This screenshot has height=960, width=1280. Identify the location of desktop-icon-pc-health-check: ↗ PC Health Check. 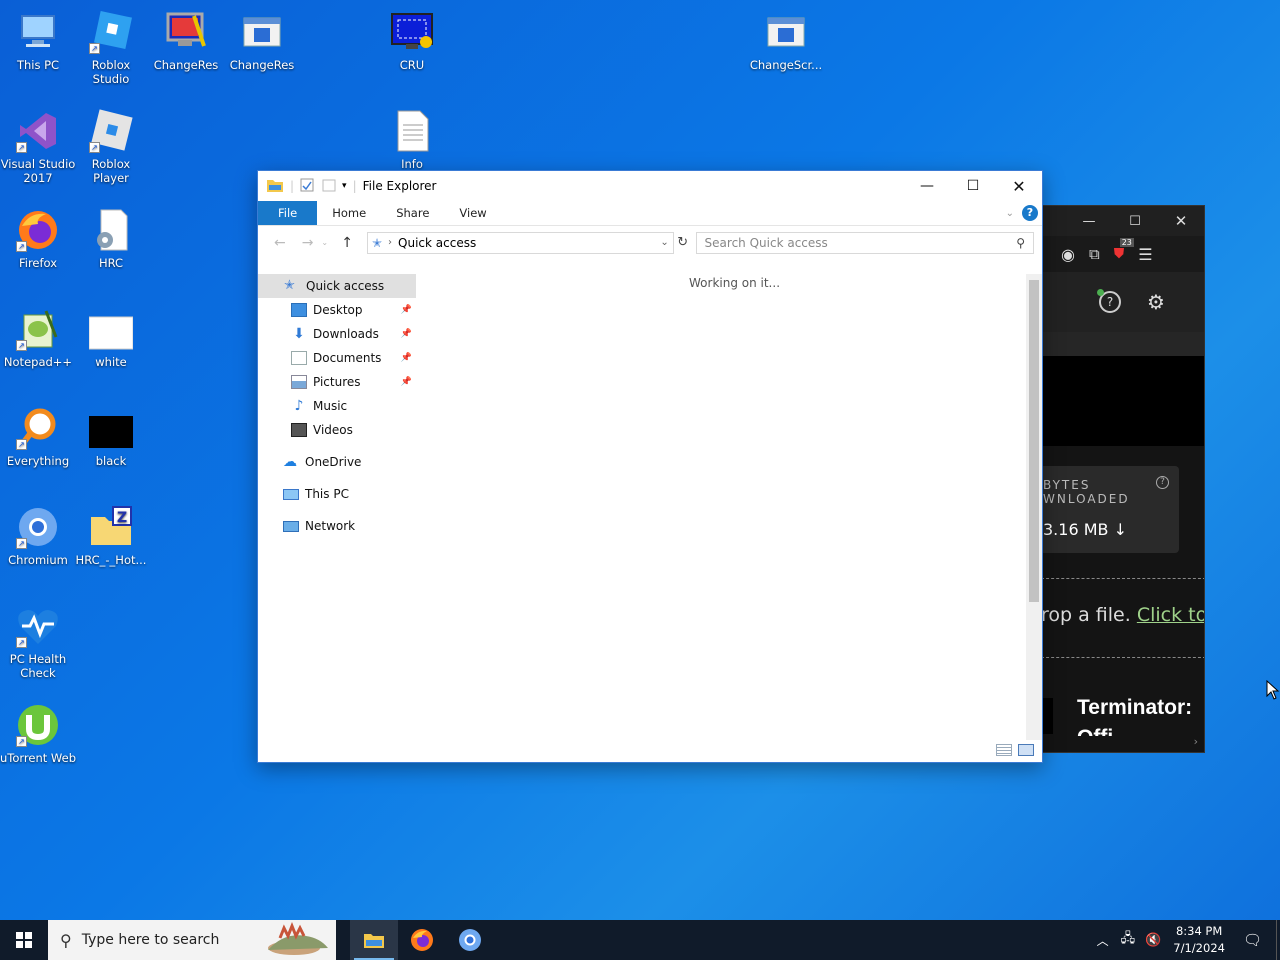
(38, 639).